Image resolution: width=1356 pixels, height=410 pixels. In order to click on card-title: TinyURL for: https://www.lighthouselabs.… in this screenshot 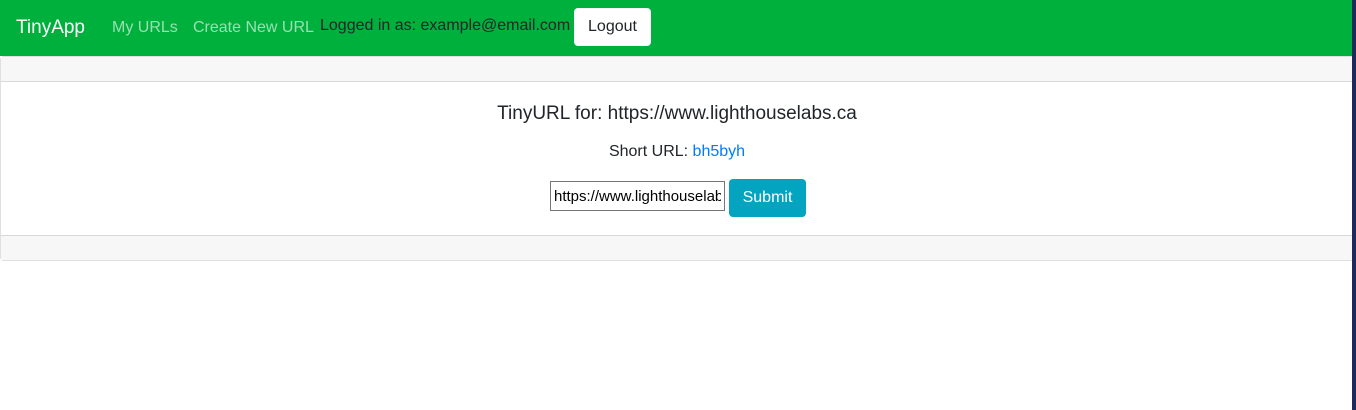, I will do `click(677, 113)`.